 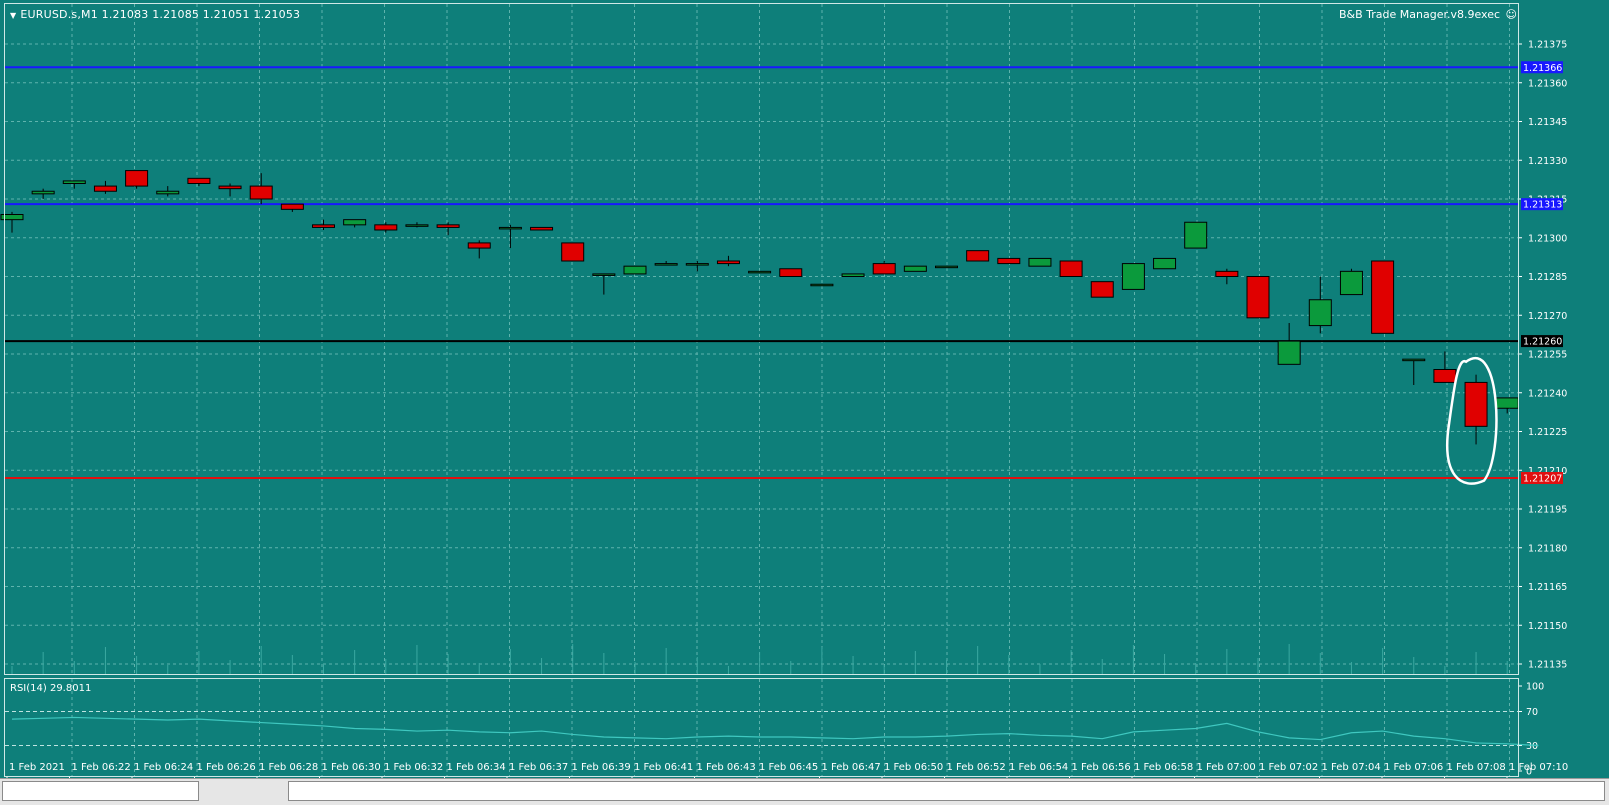 I want to click on rsi-label: RSI(14) 29.8011, so click(x=51, y=688).